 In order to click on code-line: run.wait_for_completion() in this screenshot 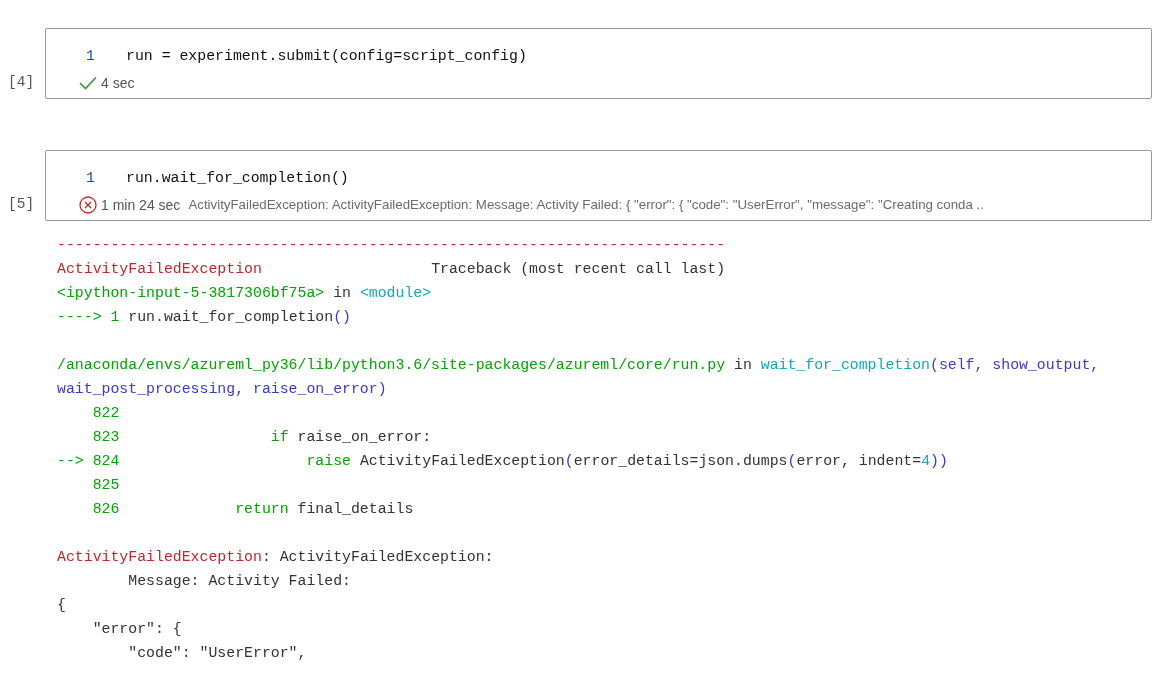, I will do `click(237, 178)`.